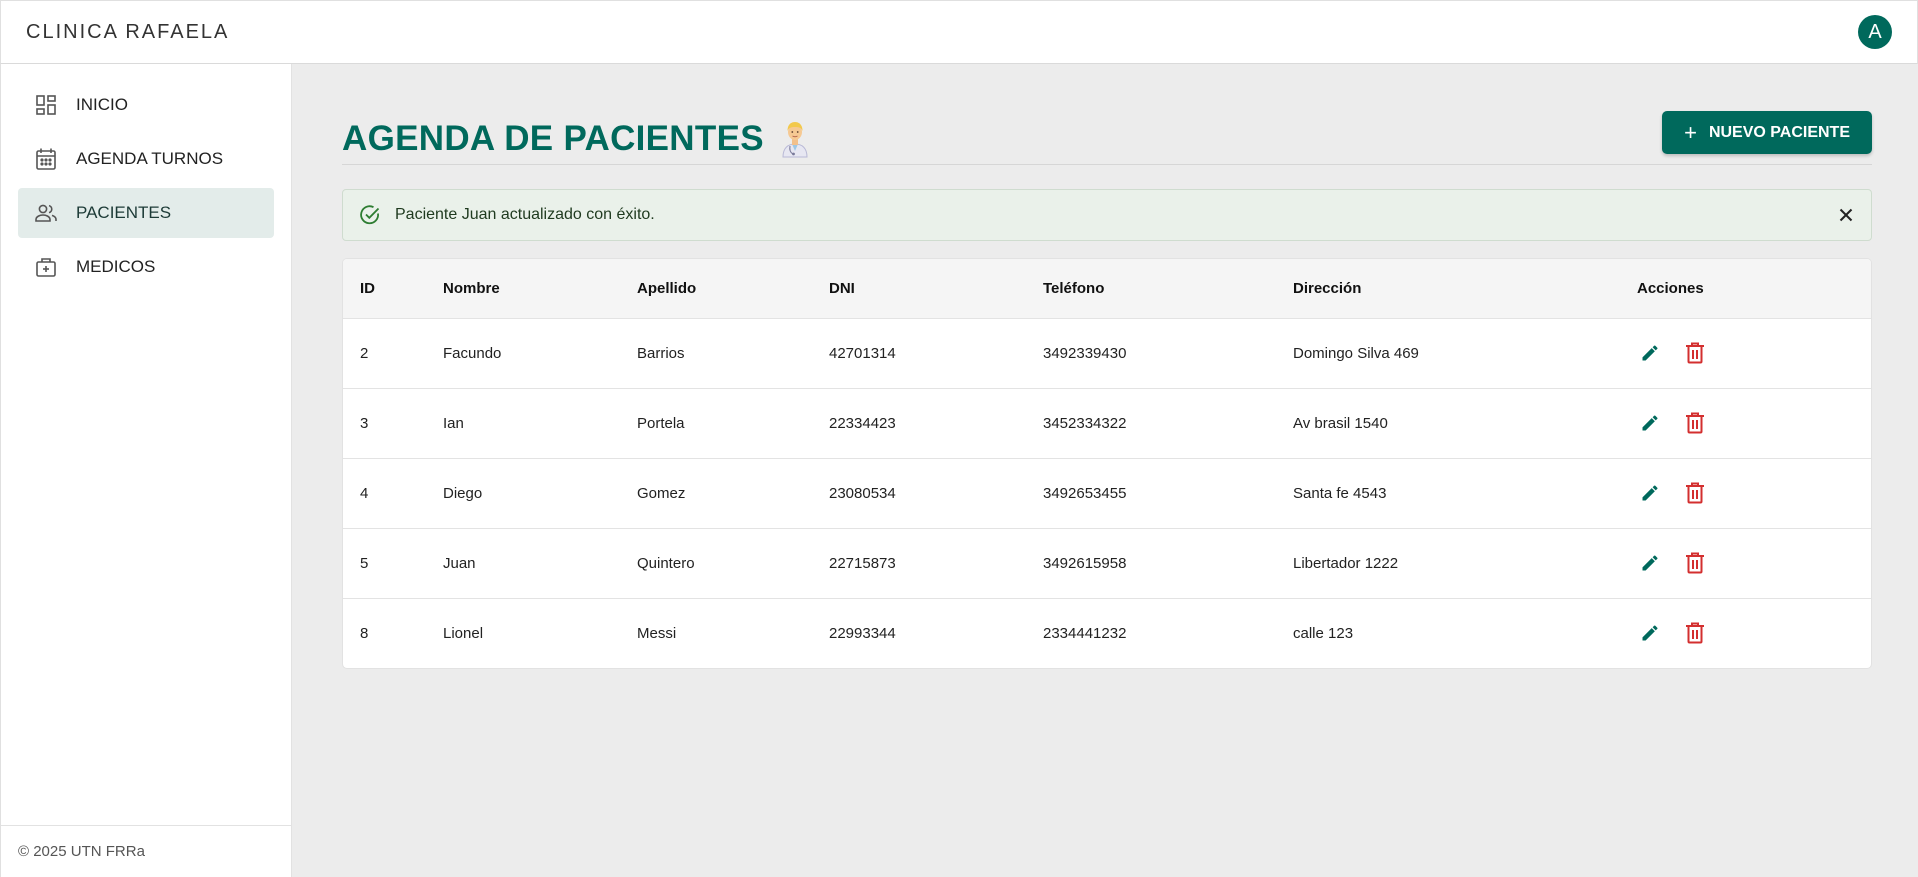  Describe the element at coordinates (1168, 288) in the screenshot. I see `column-header-telefono: Teléfono` at that location.